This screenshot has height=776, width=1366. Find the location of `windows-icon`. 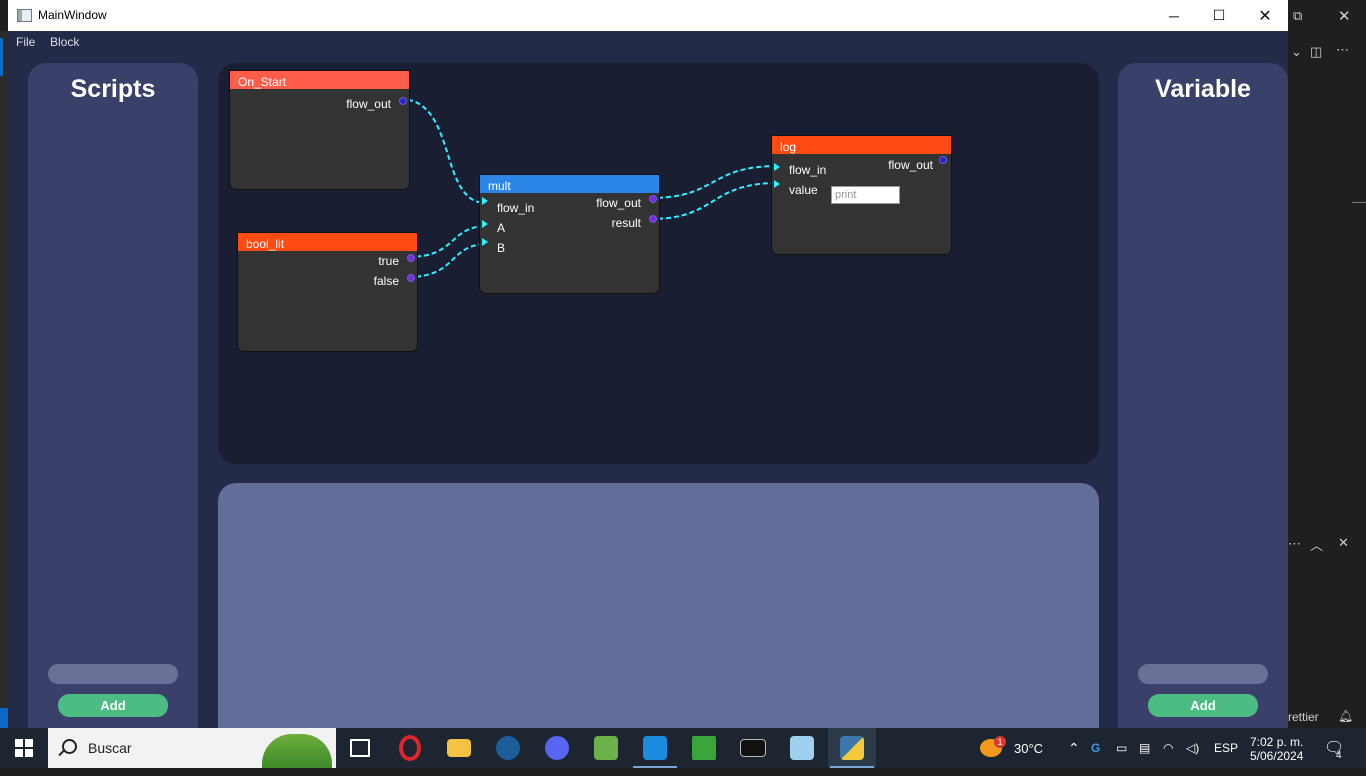

windows-icon is located at coordinates (24, 748).